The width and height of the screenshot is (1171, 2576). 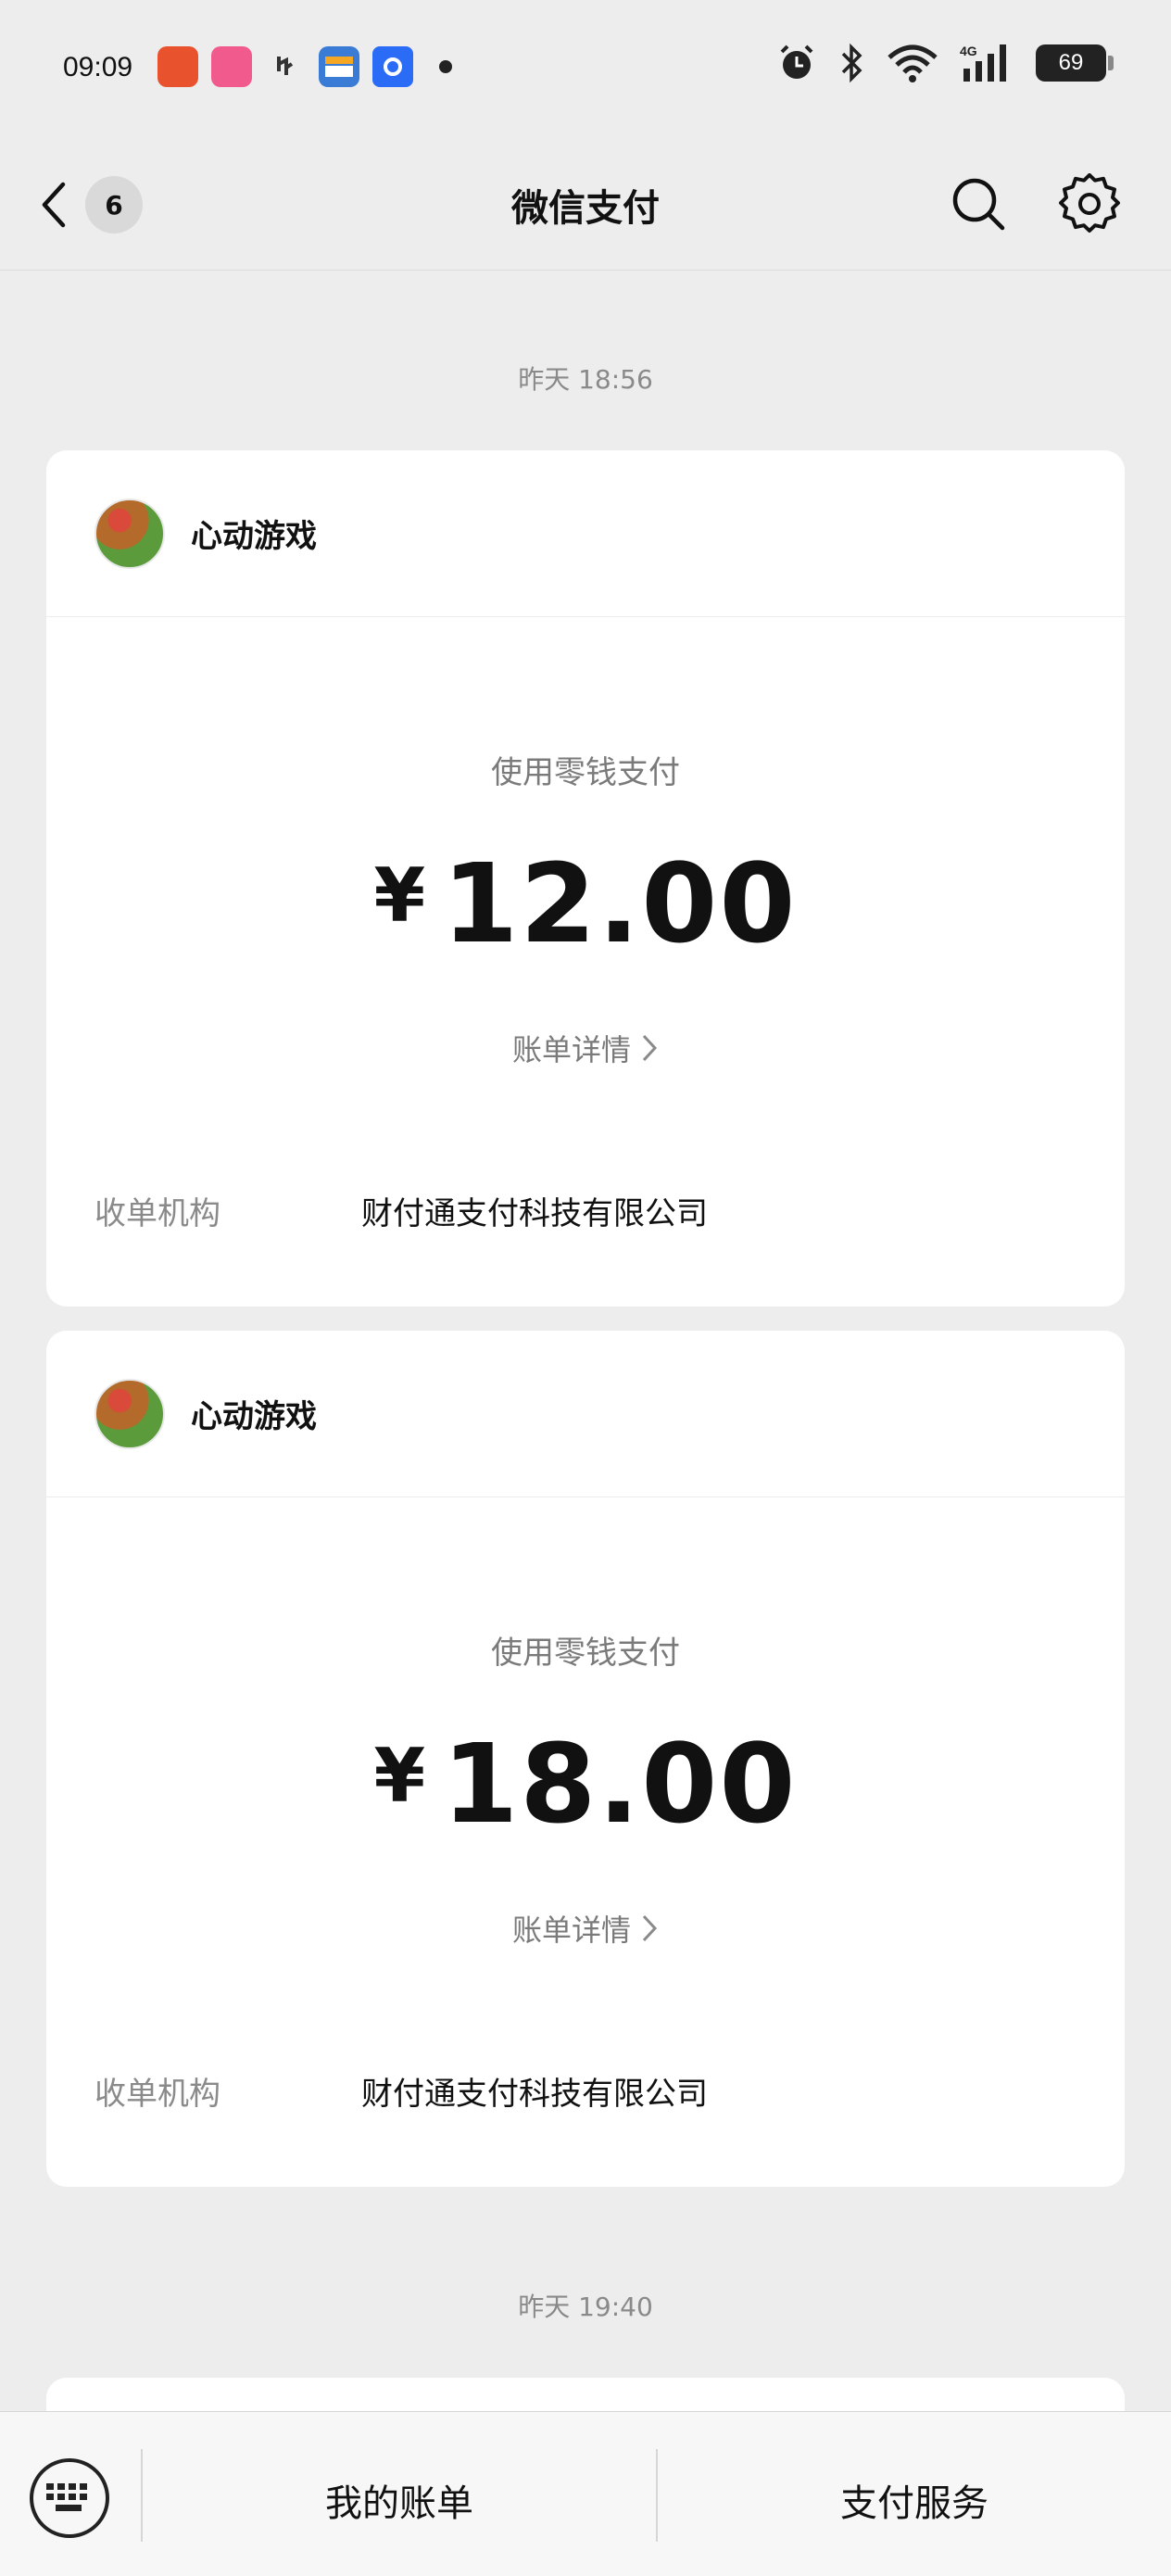 I want to click on wallet-notification-icon, so click(x=339, y=66).